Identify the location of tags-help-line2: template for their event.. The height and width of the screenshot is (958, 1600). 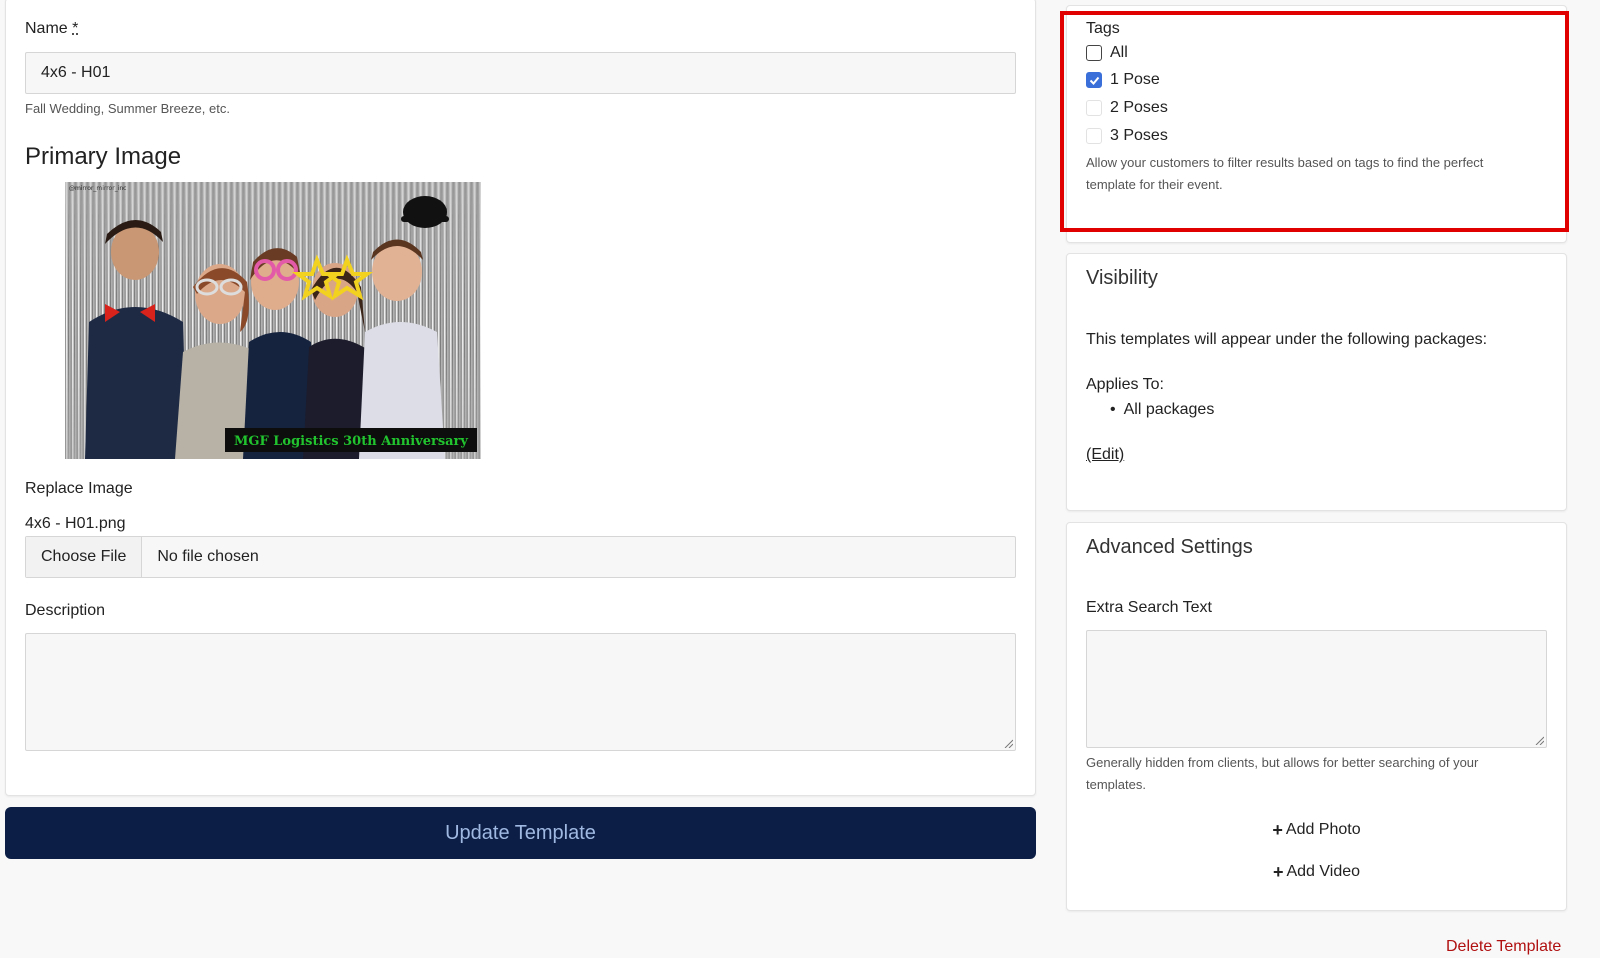
(1154, 184).